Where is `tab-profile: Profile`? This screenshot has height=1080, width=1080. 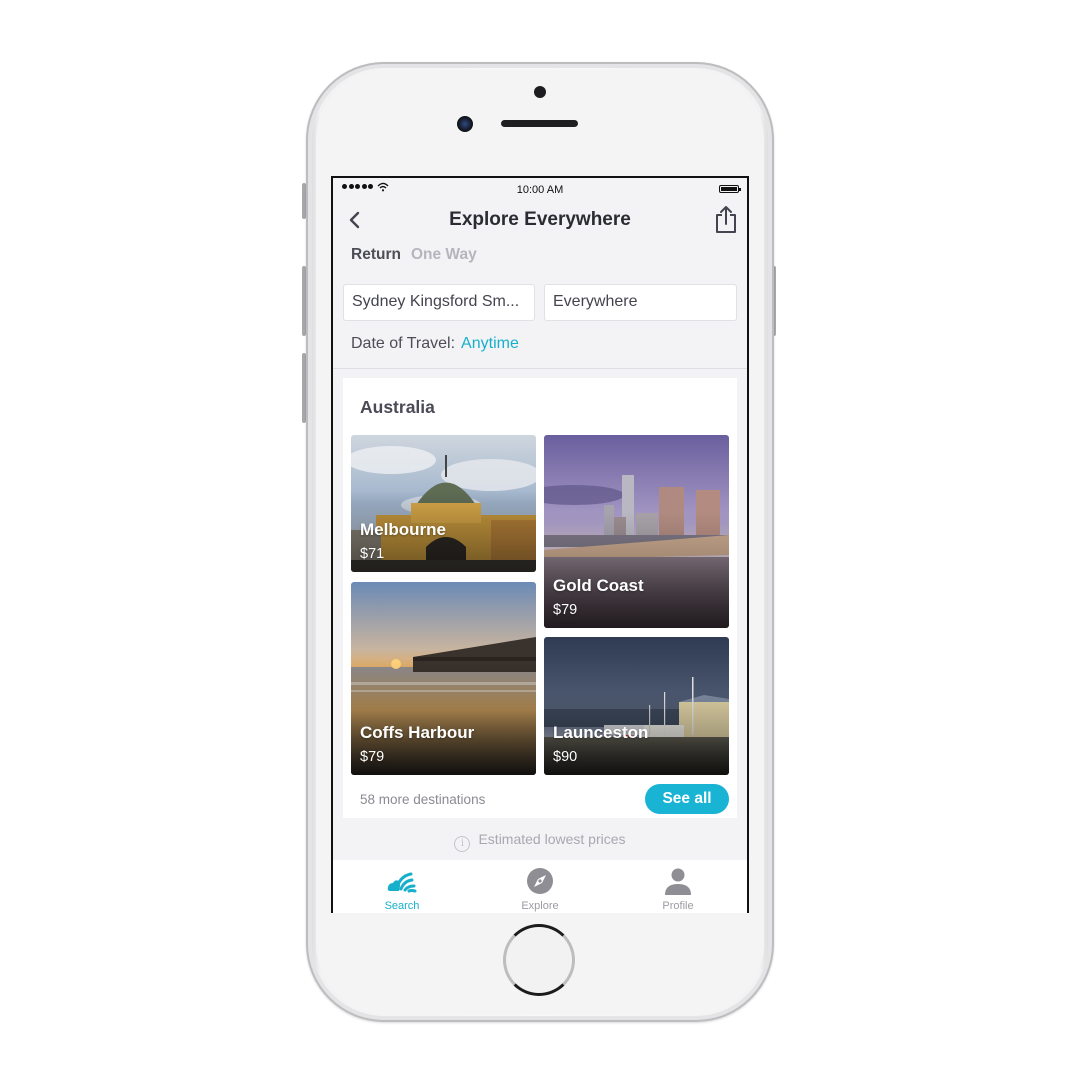 tab-profile: Profile is located at coordinates (678, 886).